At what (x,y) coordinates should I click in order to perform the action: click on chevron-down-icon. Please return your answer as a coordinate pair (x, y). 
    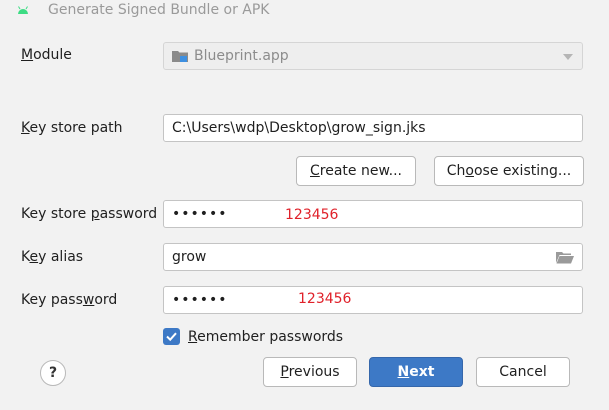
    Looking at the image, I should click on (568, 57).